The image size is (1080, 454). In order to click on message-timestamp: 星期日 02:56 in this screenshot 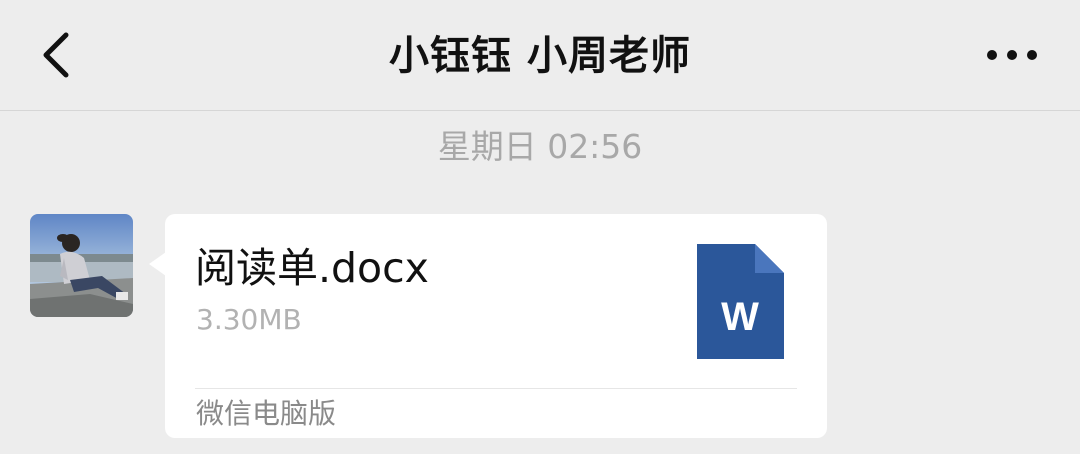, I will do `click(540, 146)`.